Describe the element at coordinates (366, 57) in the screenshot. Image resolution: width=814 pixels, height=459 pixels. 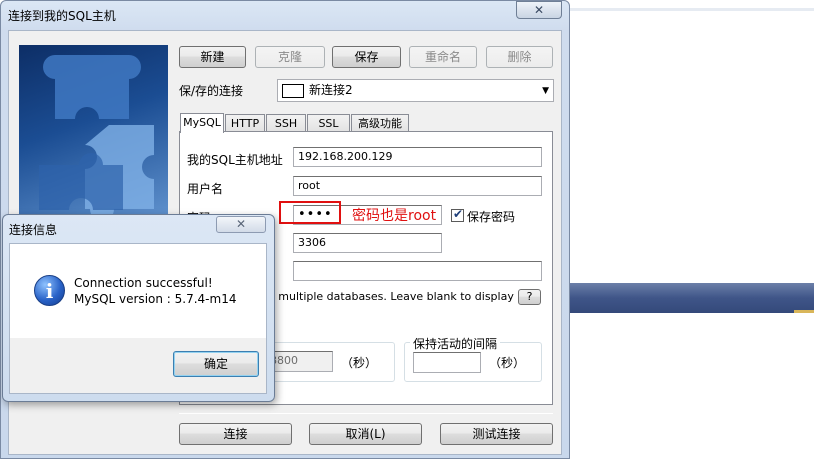
I see `save-button: 保存` at that location.